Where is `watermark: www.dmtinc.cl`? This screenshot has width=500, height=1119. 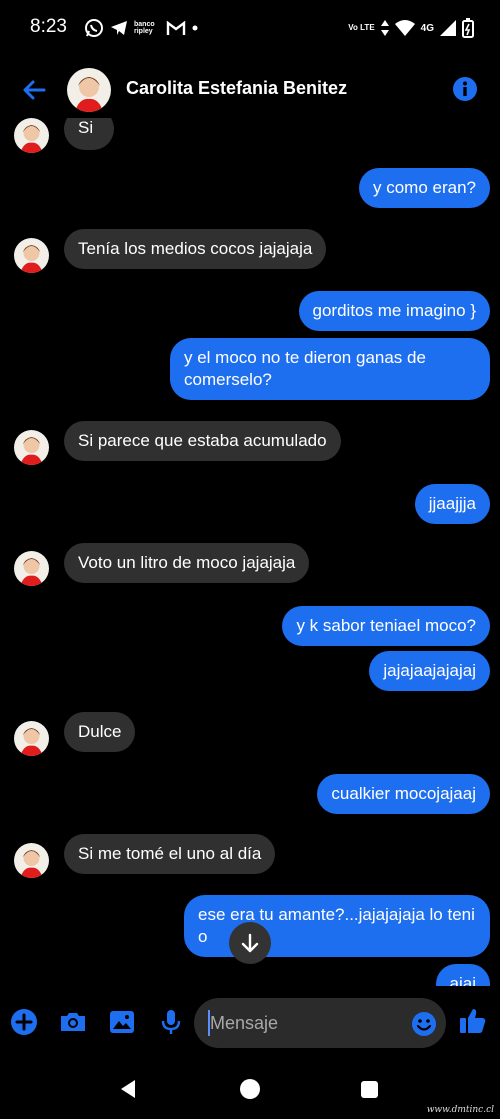 watermark: www.dmtinc.cl is located at coordinates (460, 1110).